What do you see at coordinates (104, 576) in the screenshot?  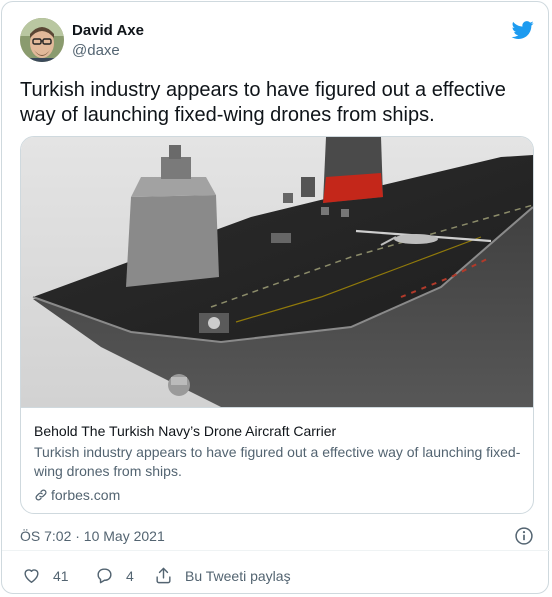 I see `reply-bubble-icon` at bounding box center [104, 576].